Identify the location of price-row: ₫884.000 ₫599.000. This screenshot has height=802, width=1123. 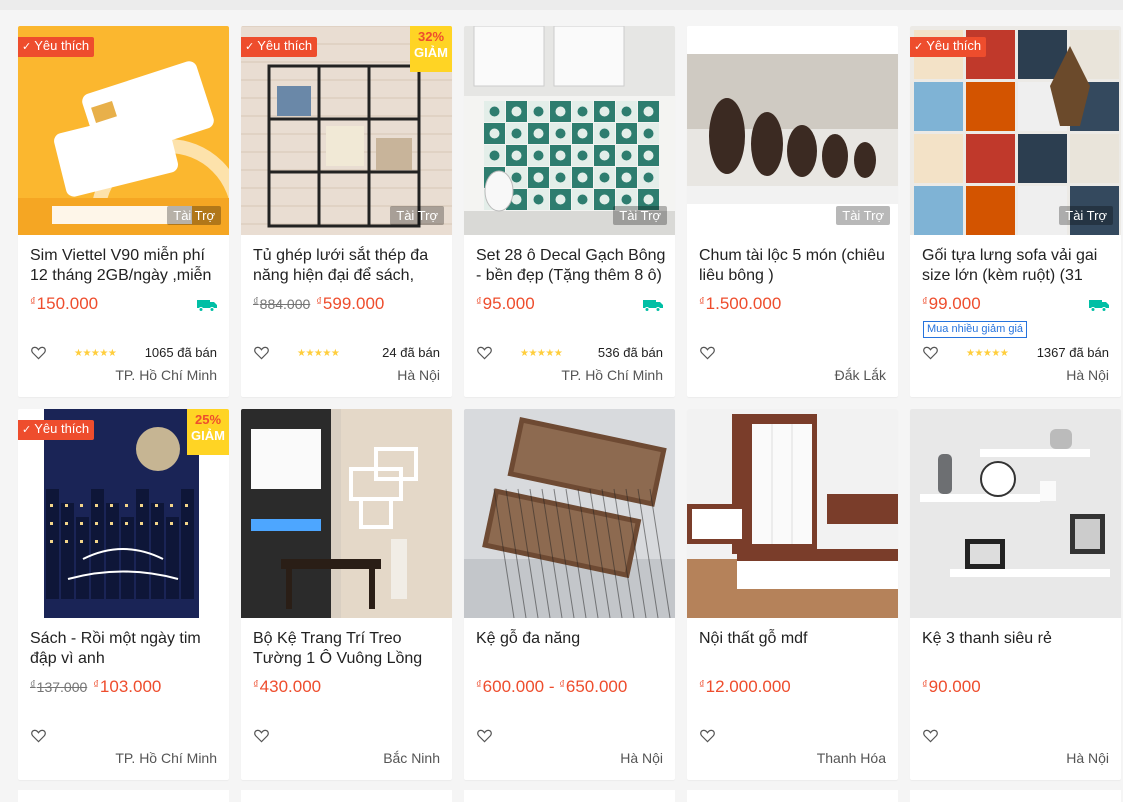
(348, 304).